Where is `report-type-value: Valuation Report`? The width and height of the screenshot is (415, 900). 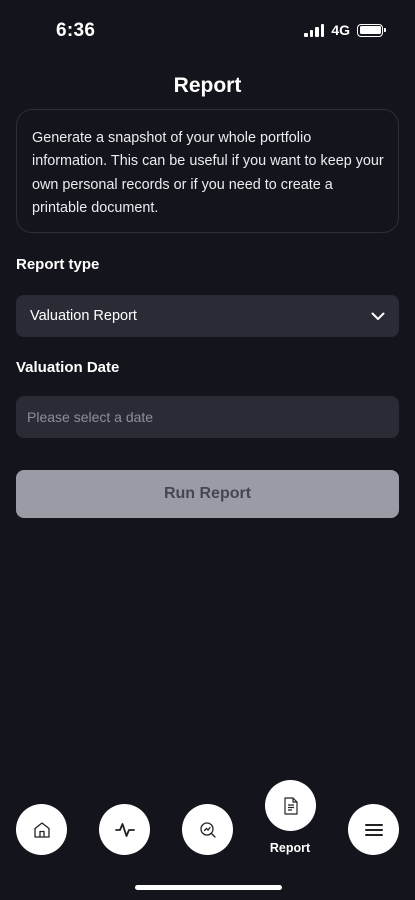
report-type-value: Valuation Report is located at coordinates (83, 316).